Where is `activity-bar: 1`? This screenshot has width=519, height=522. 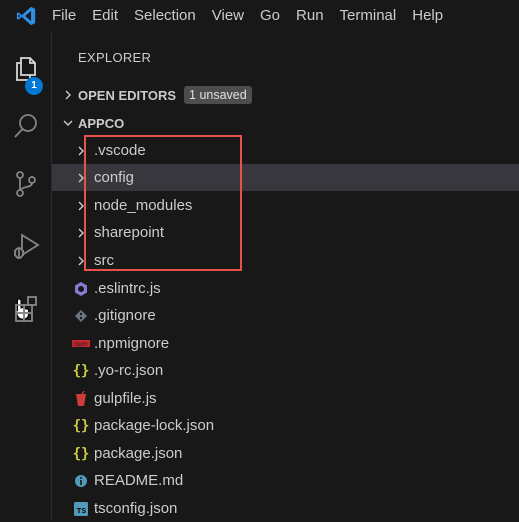
activity-bar: 1 is located at coordinates (26, 276).